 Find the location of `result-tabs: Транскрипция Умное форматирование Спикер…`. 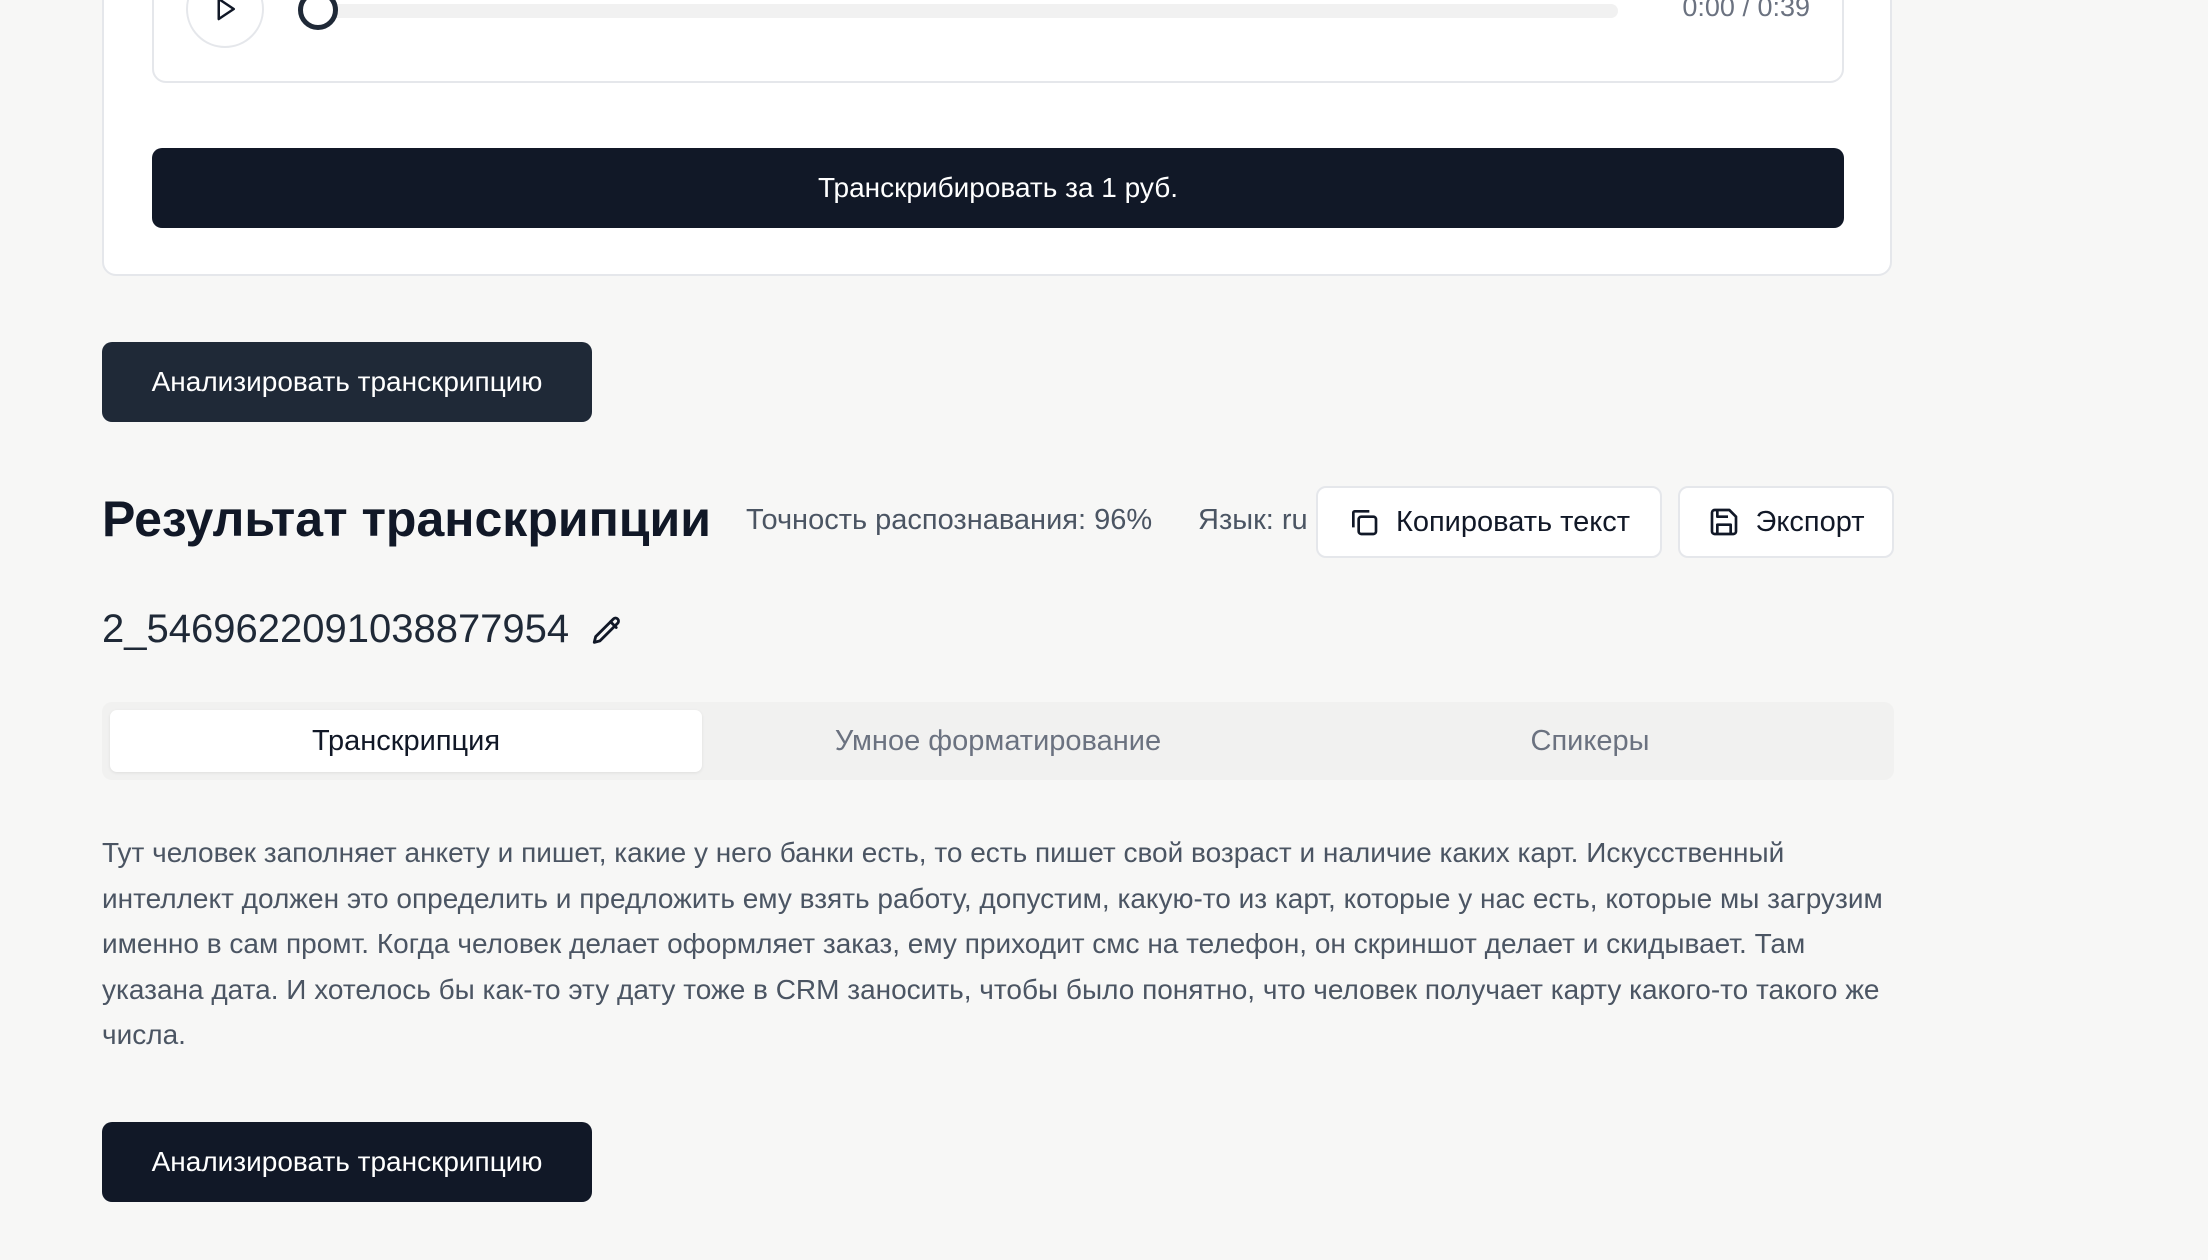

result-tabs: Транскрипция Умное форматирование Спикер… is located at coordinates (998, 741).